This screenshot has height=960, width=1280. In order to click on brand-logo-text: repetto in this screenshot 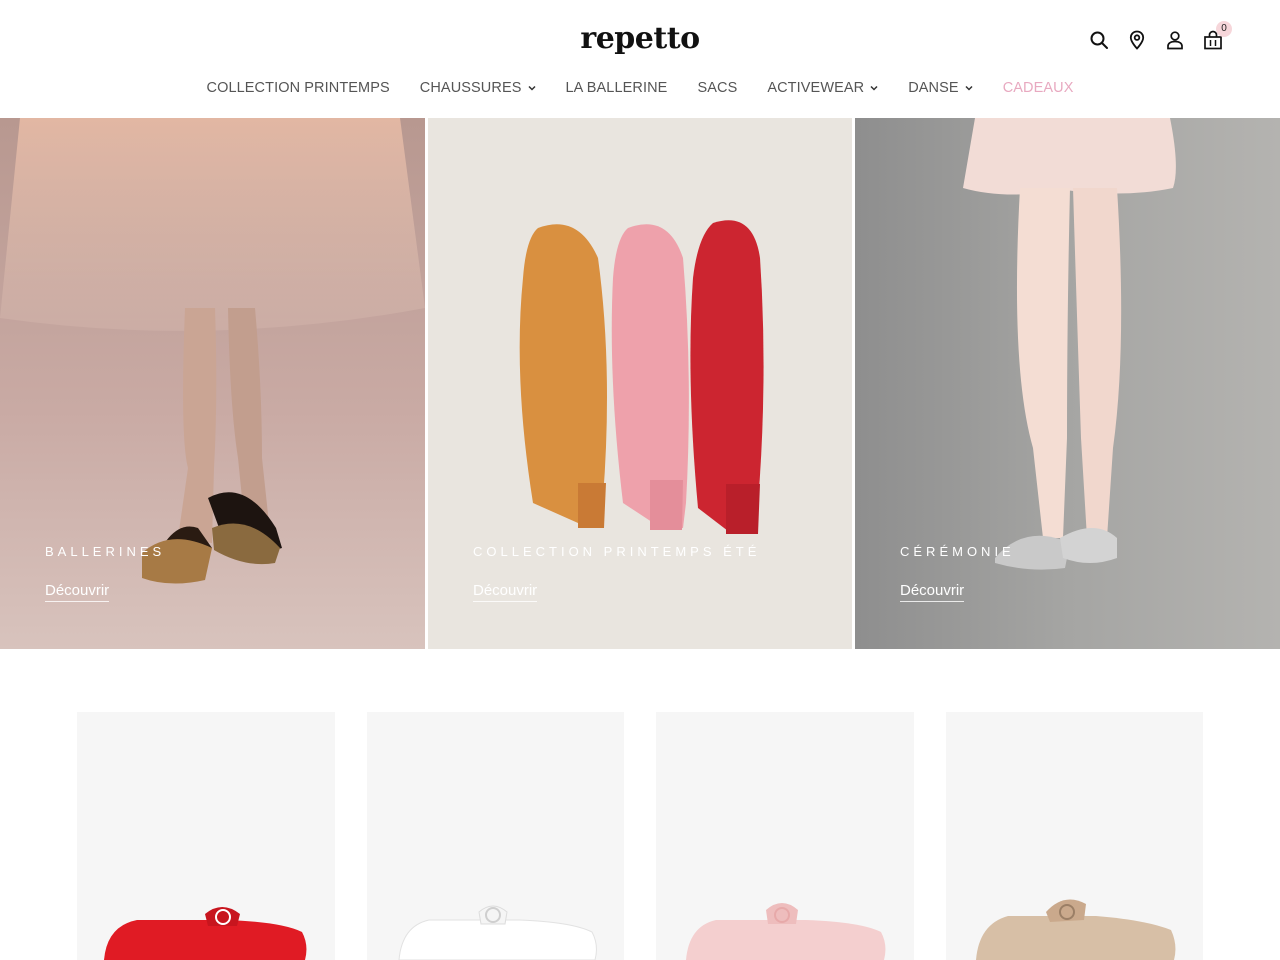, I will do `click(640, 38)`.